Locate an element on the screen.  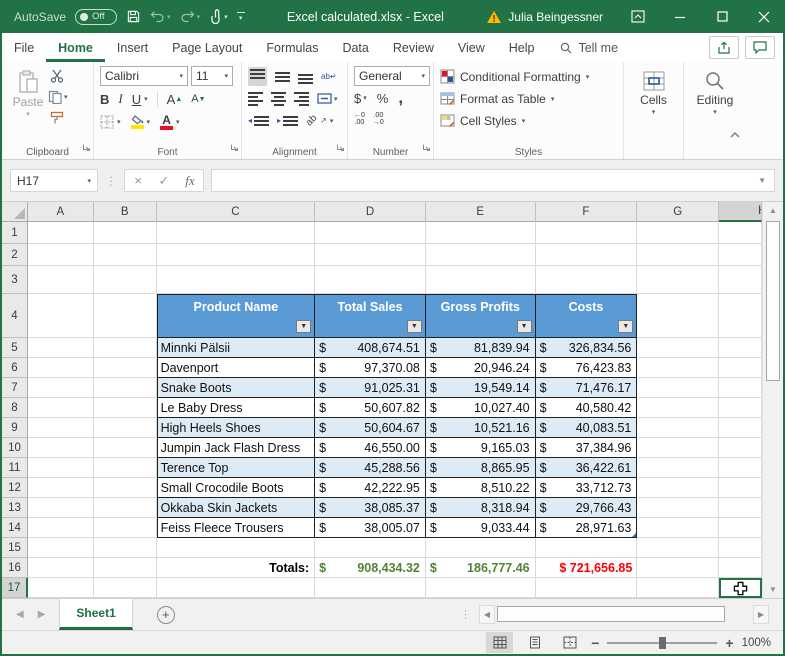
row-header-12: 12 is located at coordinates (15, 488).